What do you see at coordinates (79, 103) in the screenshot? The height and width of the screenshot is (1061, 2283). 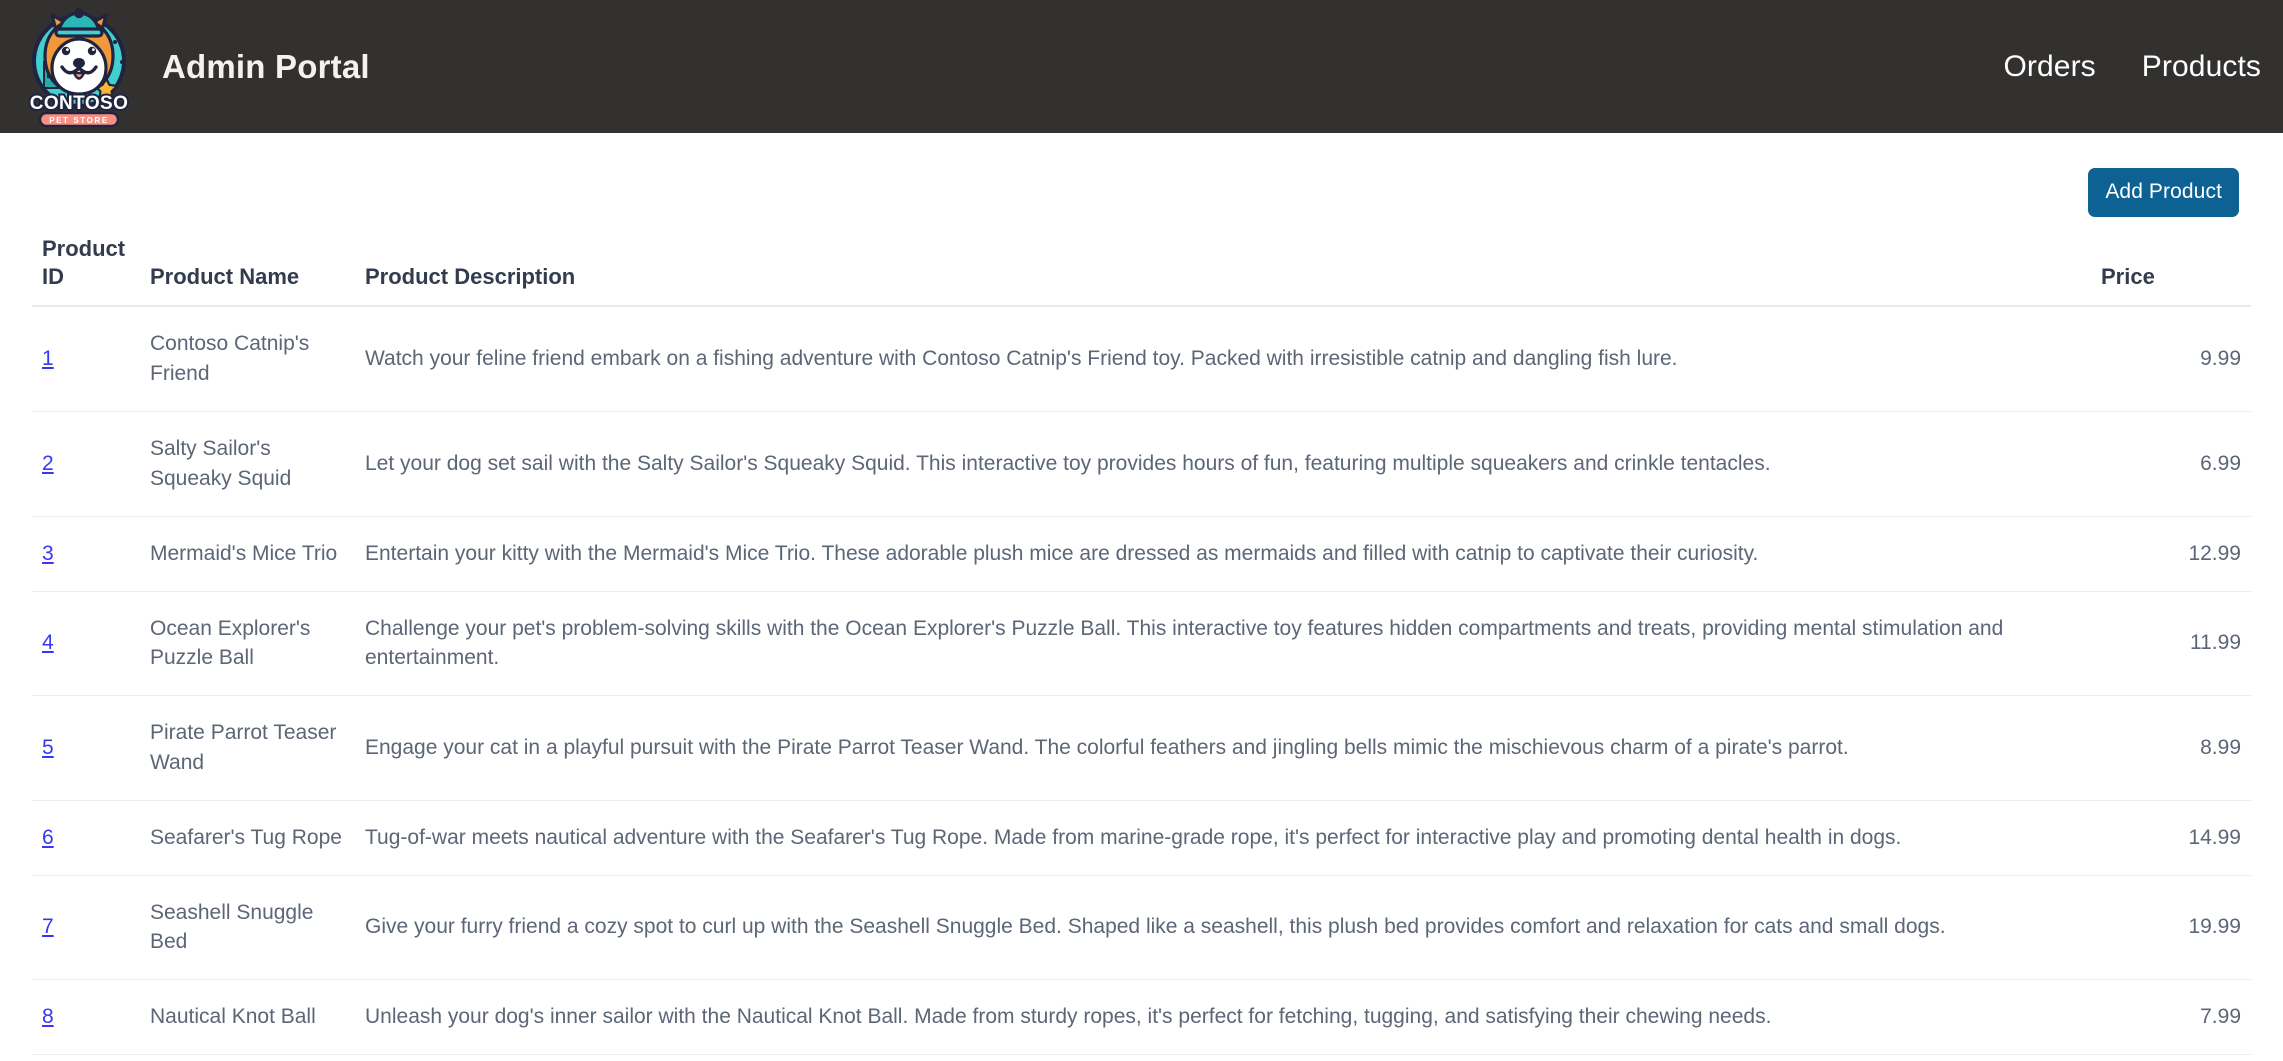 I see `svg-text: CONTOSO` at bounding box center [79, 103].